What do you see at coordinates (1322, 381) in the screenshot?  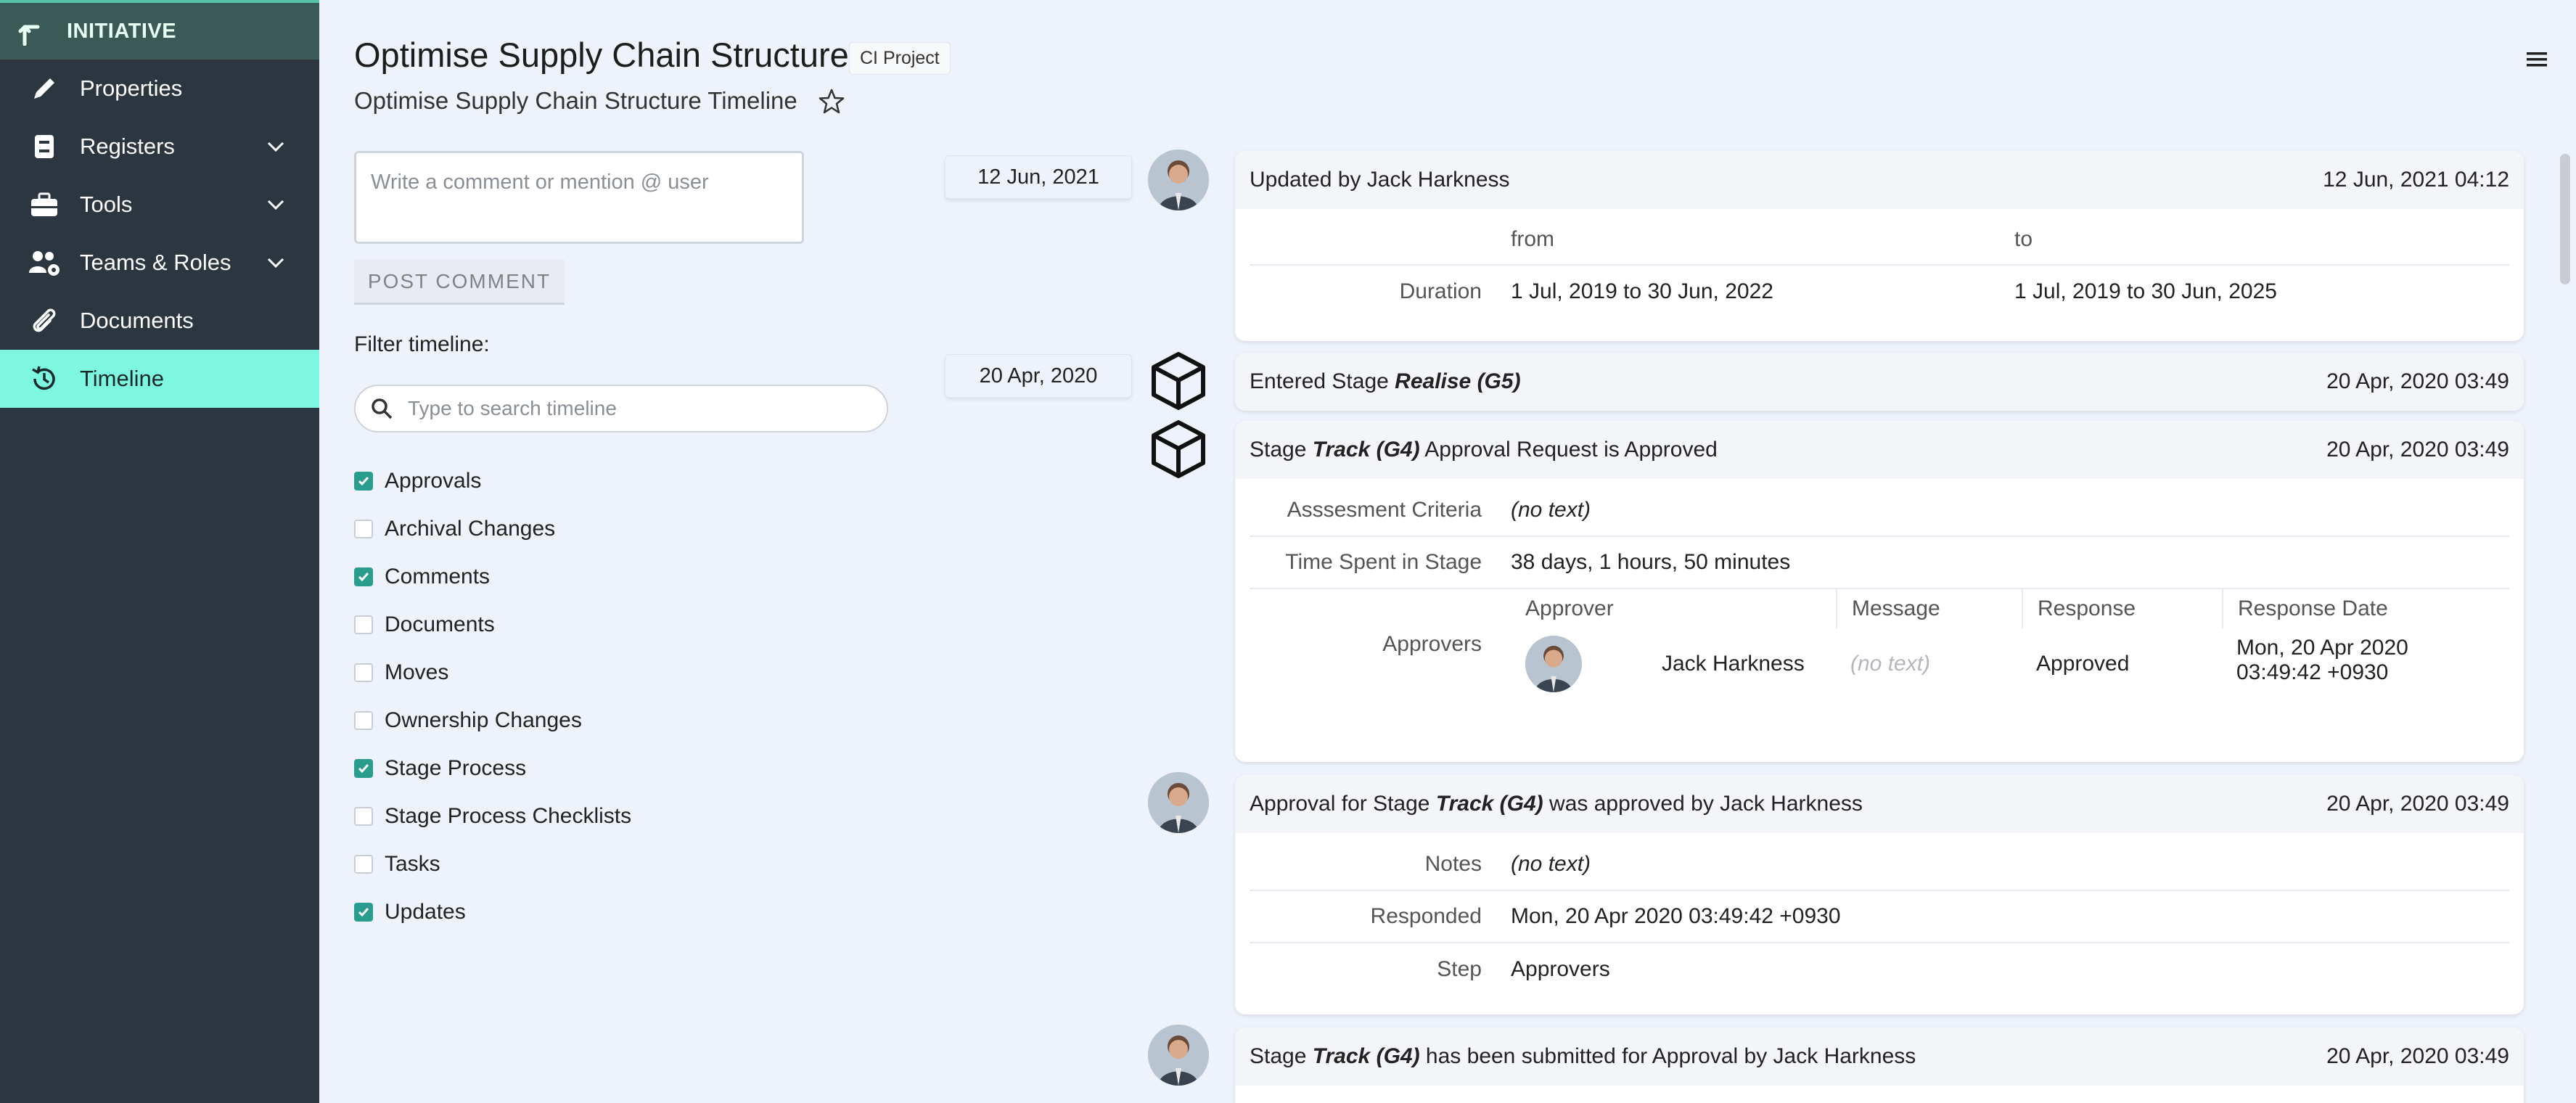 I see `title-prefix: Entered Stage` at bounding box center [1322, 381].